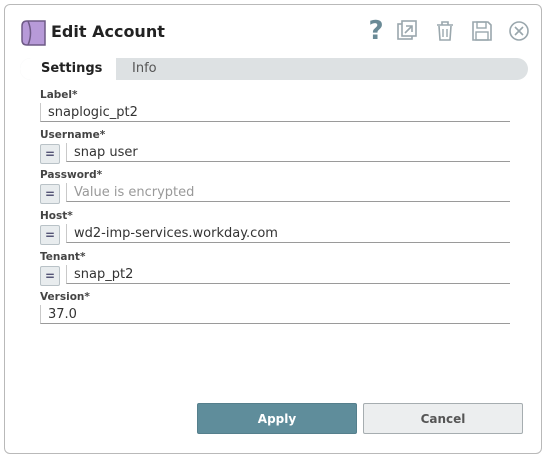 The width and height of the screenshot is (548, 460). Describe the element at coordinates (288, 192) in the screenshot. I see `password-input: Value is encrypted` at that location.